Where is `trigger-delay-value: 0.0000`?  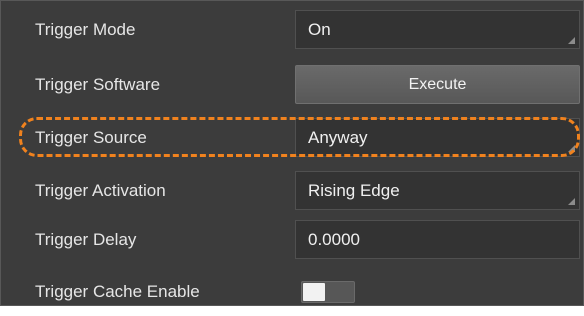
trigger-delay-value: 0.0000 is located at coordinates (334, 239).